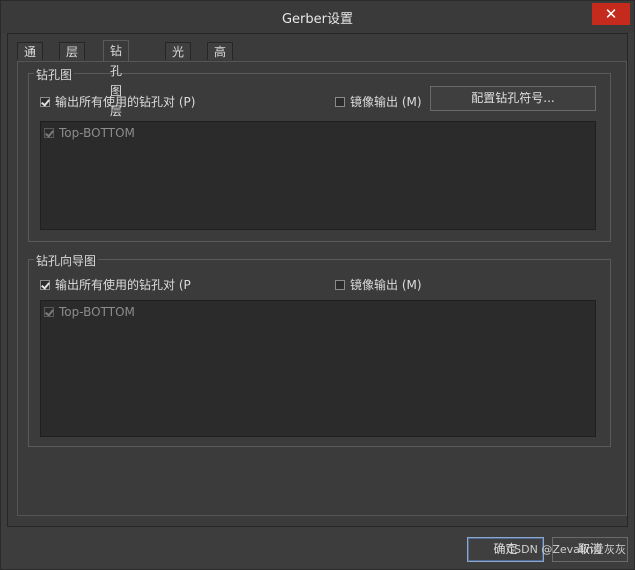 The width and height of the screenshot is (635, 570). I want to click on tab-advanced: 高级, so click(220, 59).